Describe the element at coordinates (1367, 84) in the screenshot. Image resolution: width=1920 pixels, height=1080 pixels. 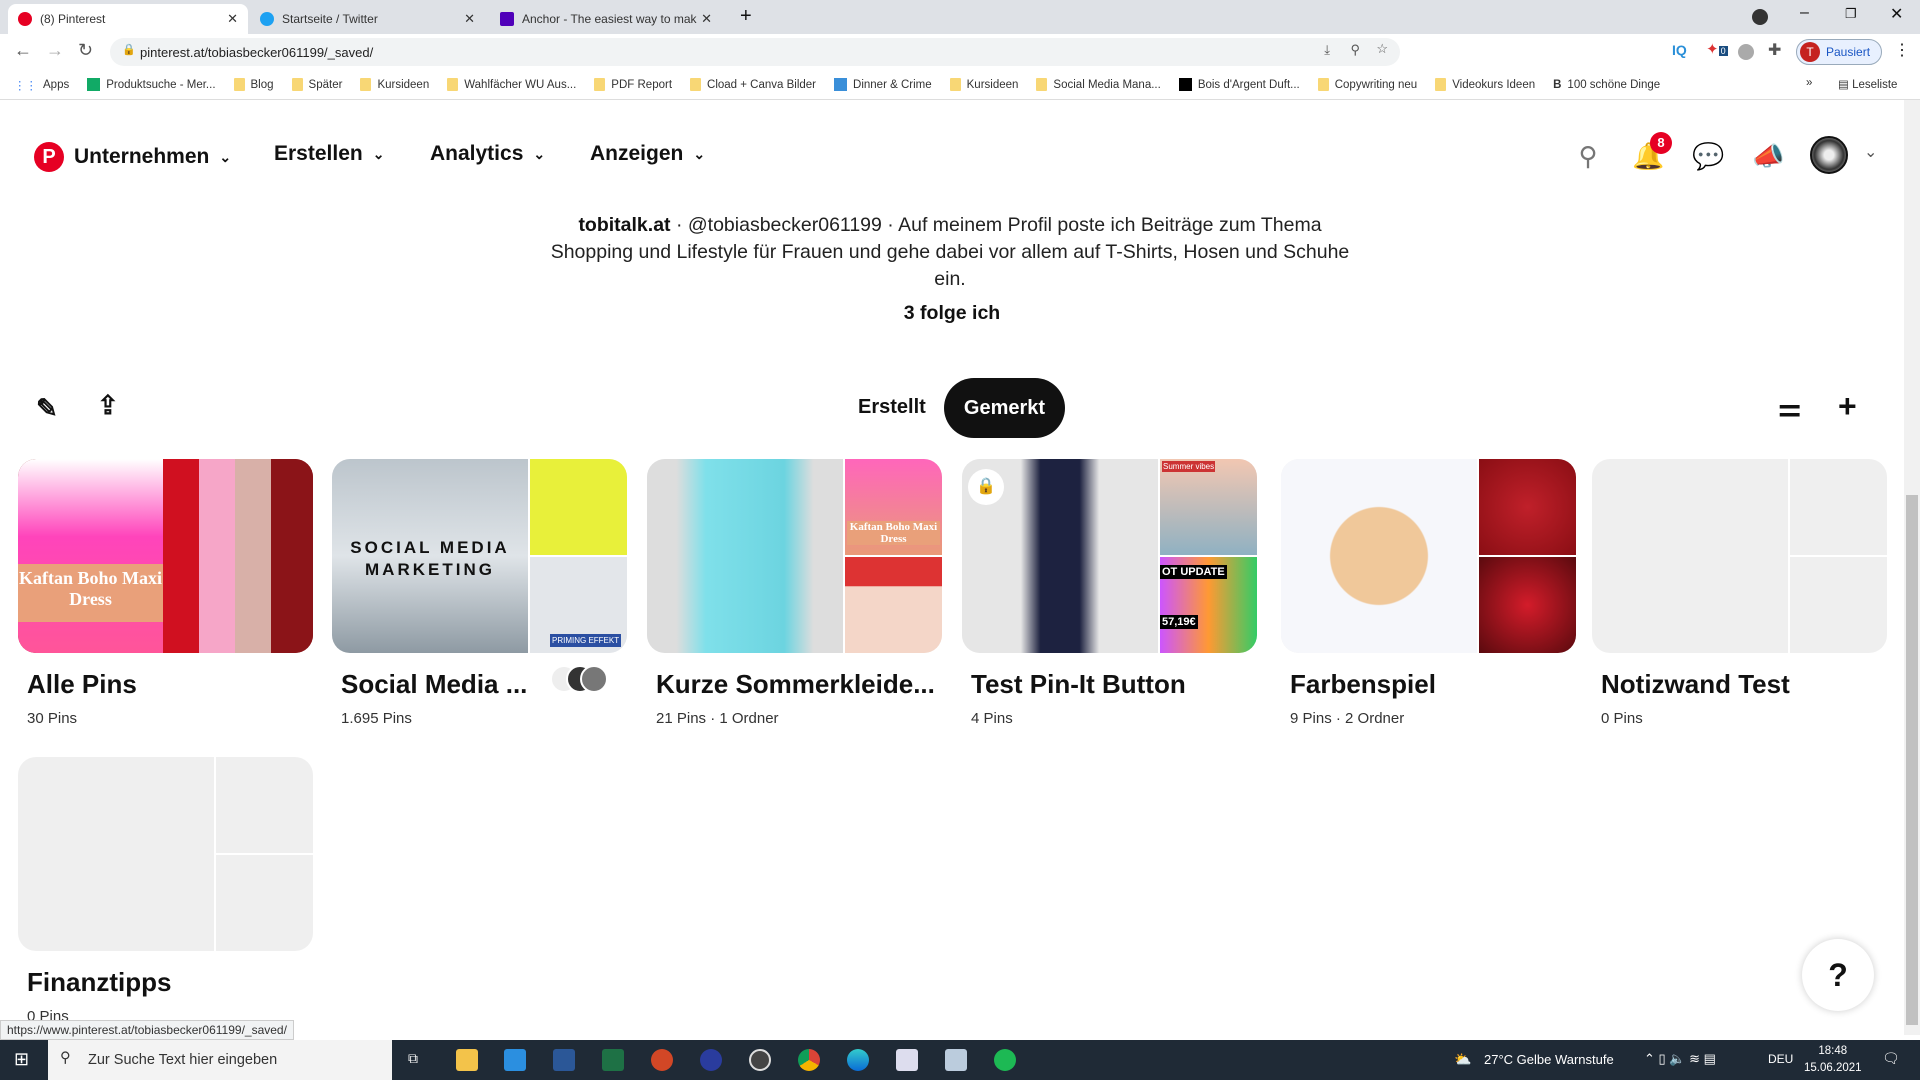
I see `bookmark-folder: Copywriting neu` at that location.